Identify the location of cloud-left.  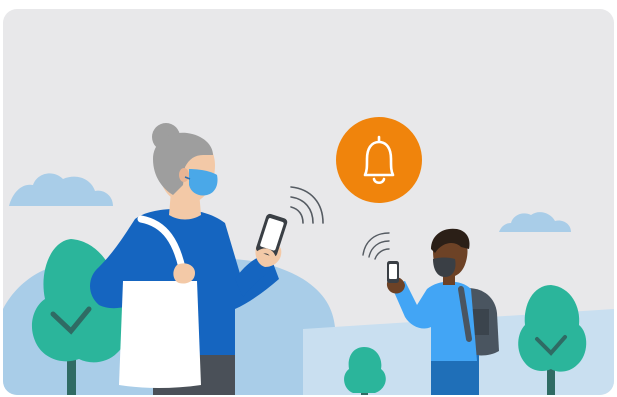
(61, 189).